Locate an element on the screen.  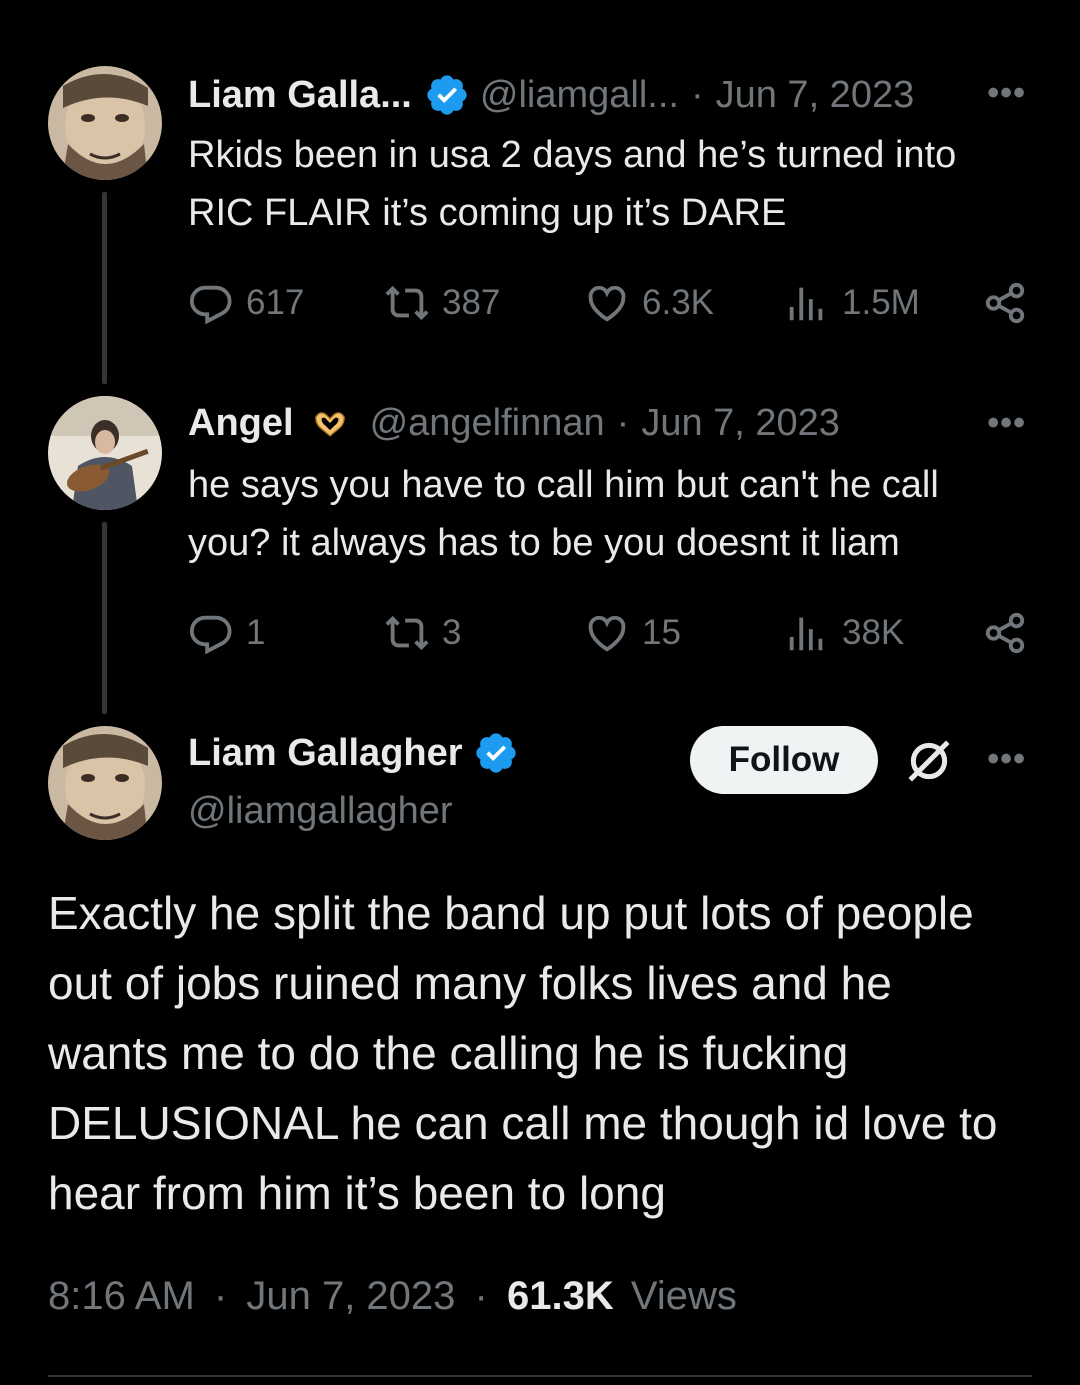
main-author-row: Liam Gallagher is located at coordinates (358, 753).